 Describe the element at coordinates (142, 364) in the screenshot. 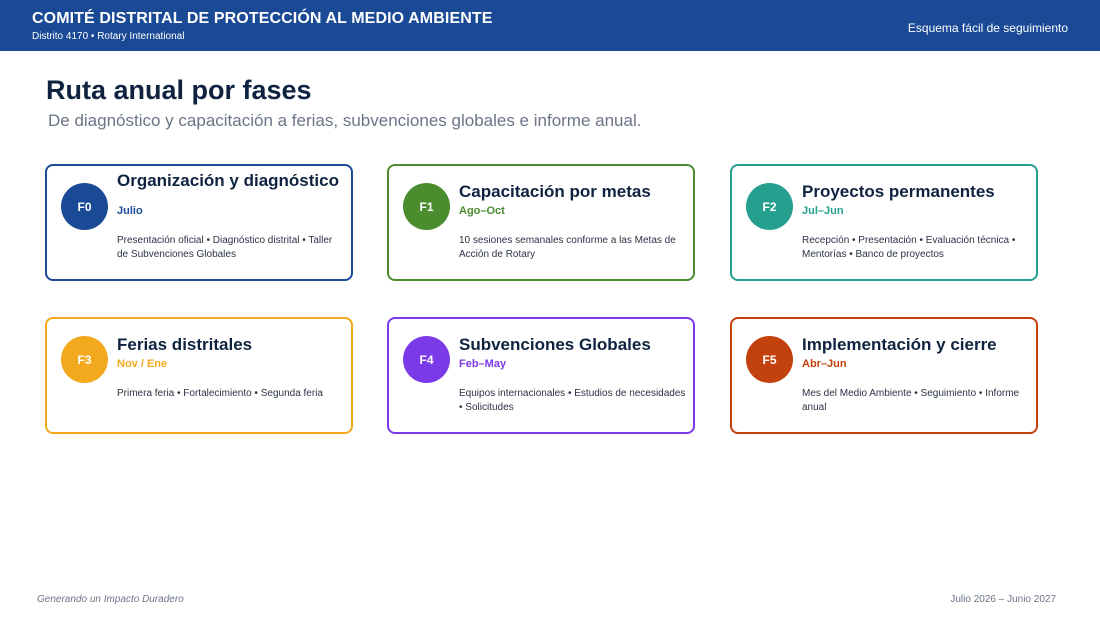

I see `phase-period: Nov / Ene` at that location.